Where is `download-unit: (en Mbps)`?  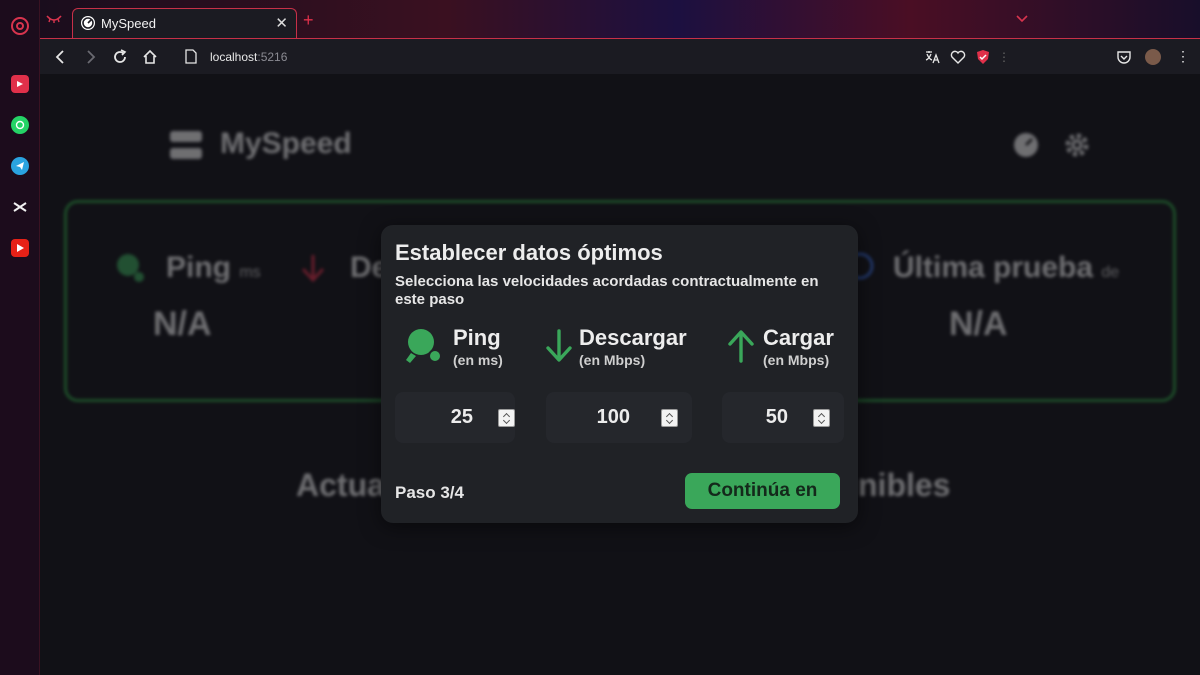
download-unit: (en Mbps) is located at coordinates (612, 360).